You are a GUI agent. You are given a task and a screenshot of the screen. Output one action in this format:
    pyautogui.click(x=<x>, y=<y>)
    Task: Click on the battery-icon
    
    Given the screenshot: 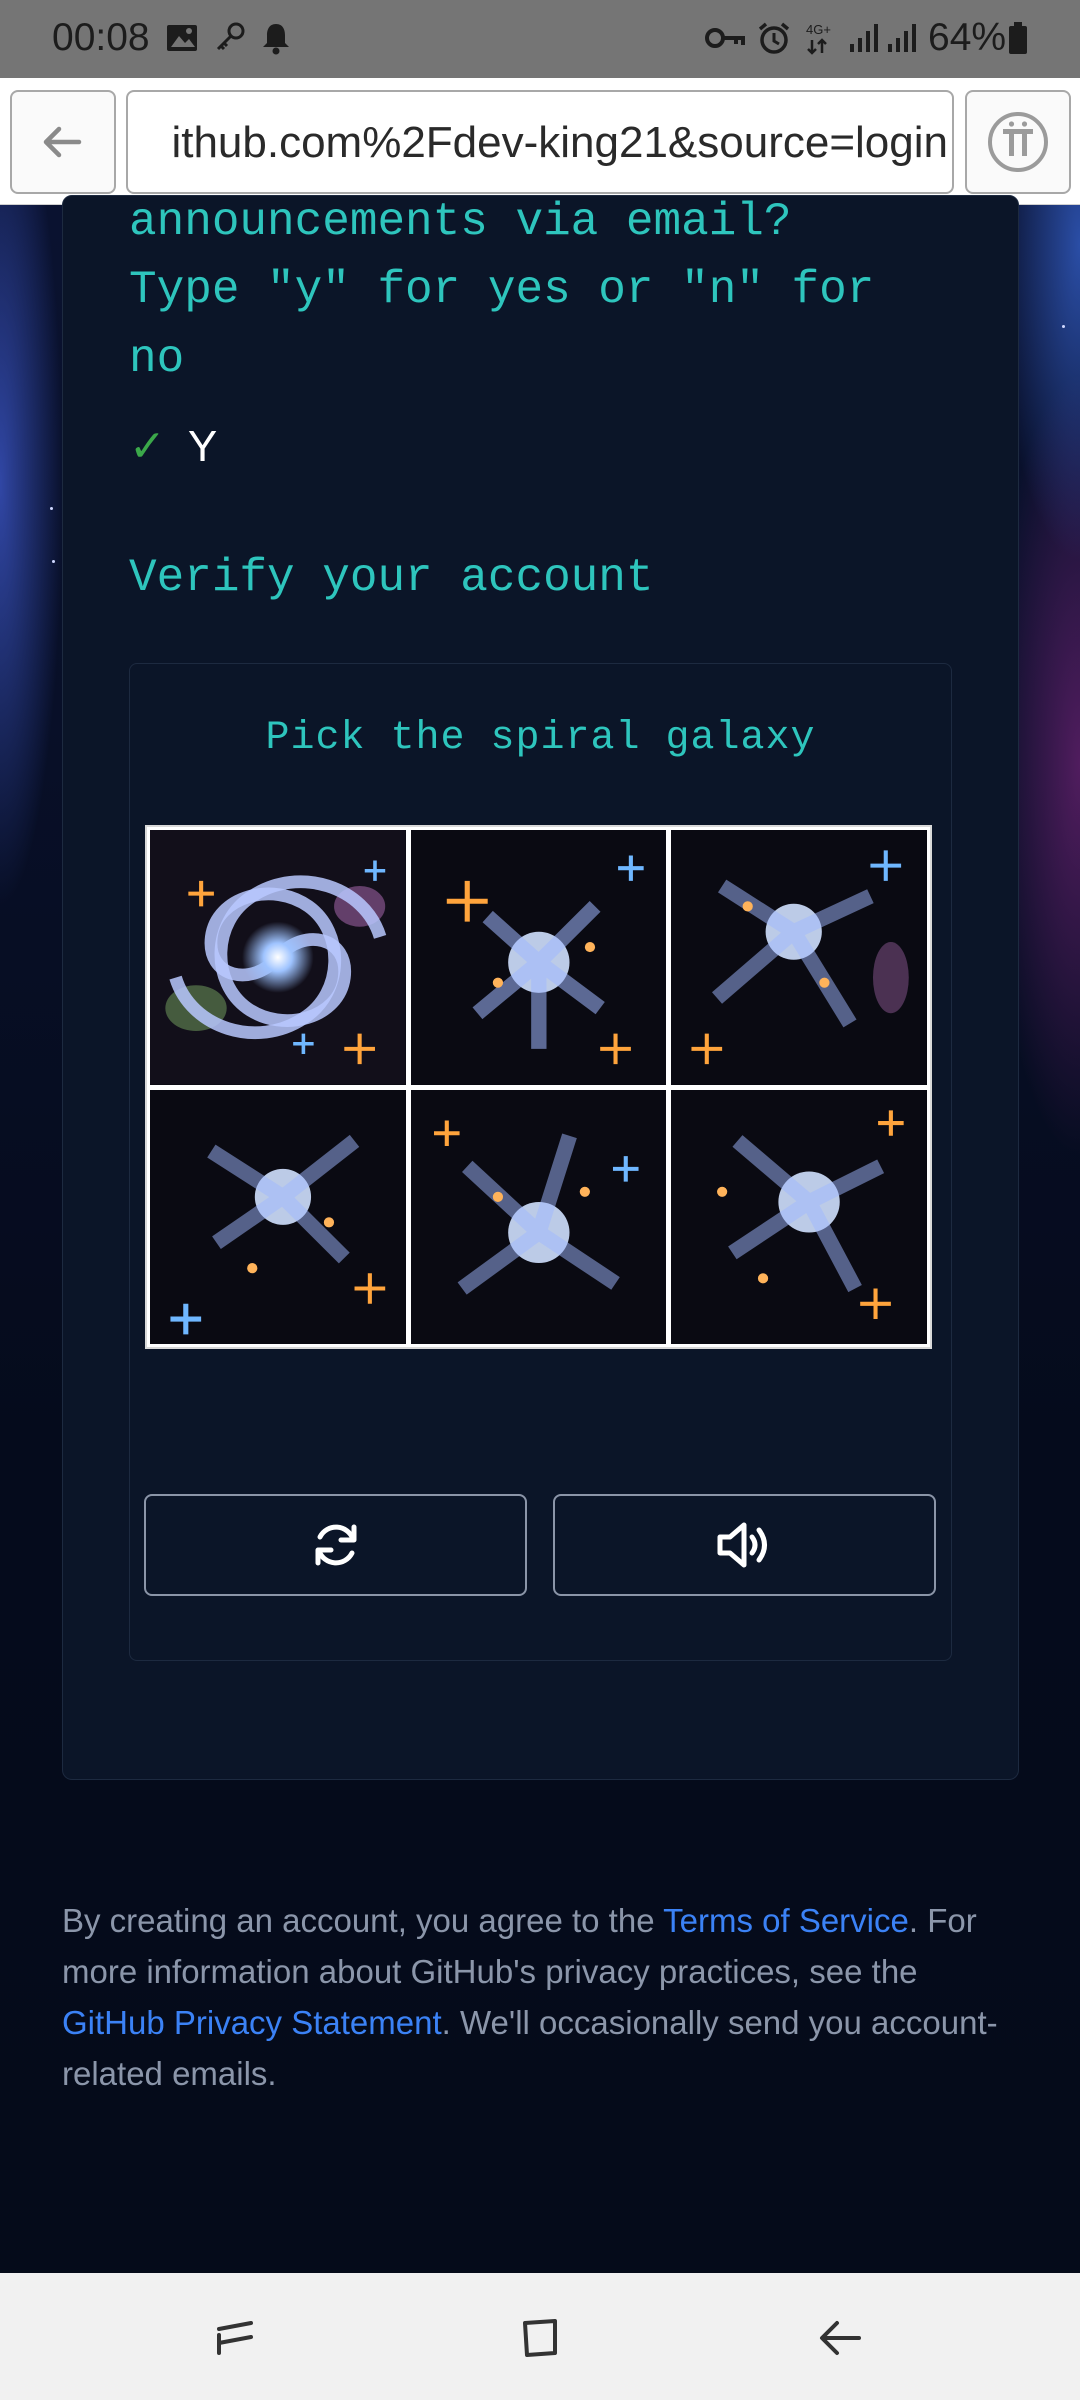 What is the action you would take?
    pyautogui.click(x=1018, y=38)
    